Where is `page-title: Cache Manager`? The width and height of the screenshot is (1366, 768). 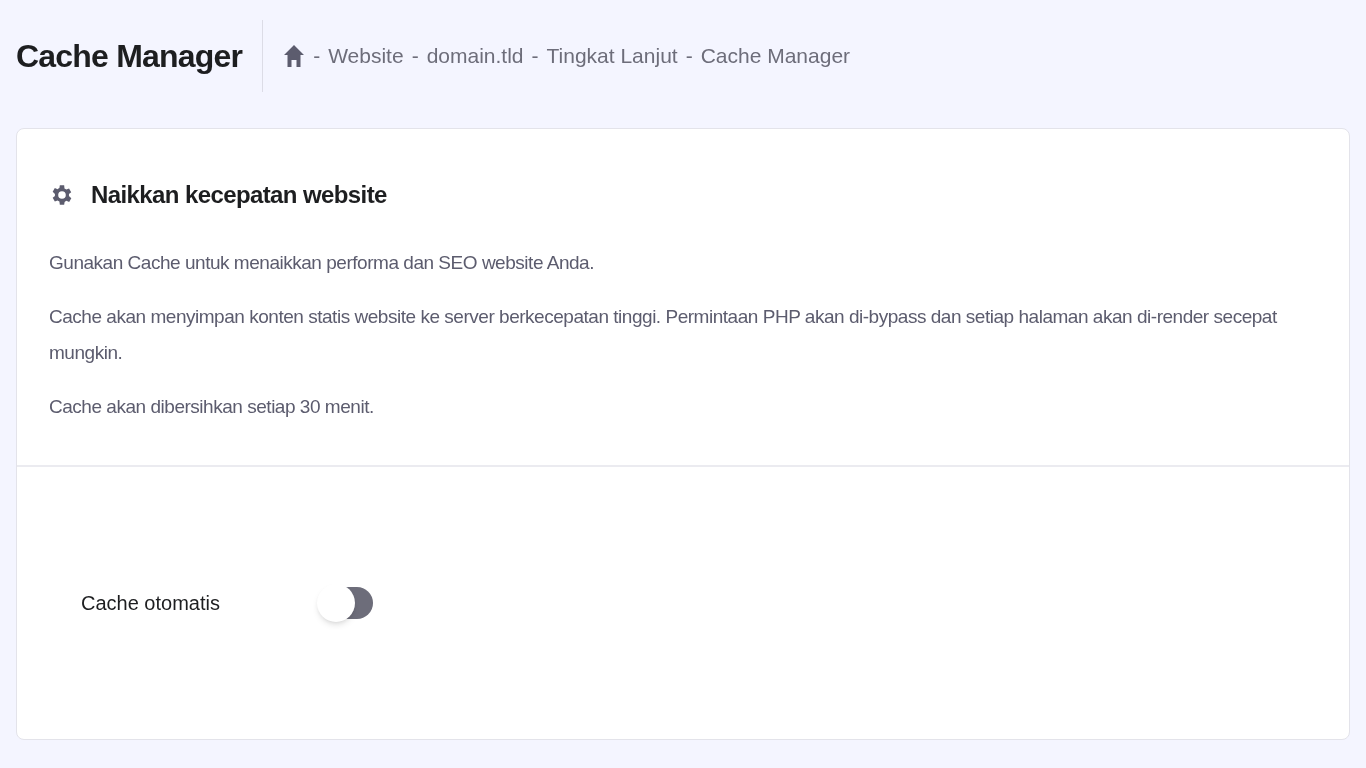
page-title: Cache Manager is located at coordinates (130, 56).